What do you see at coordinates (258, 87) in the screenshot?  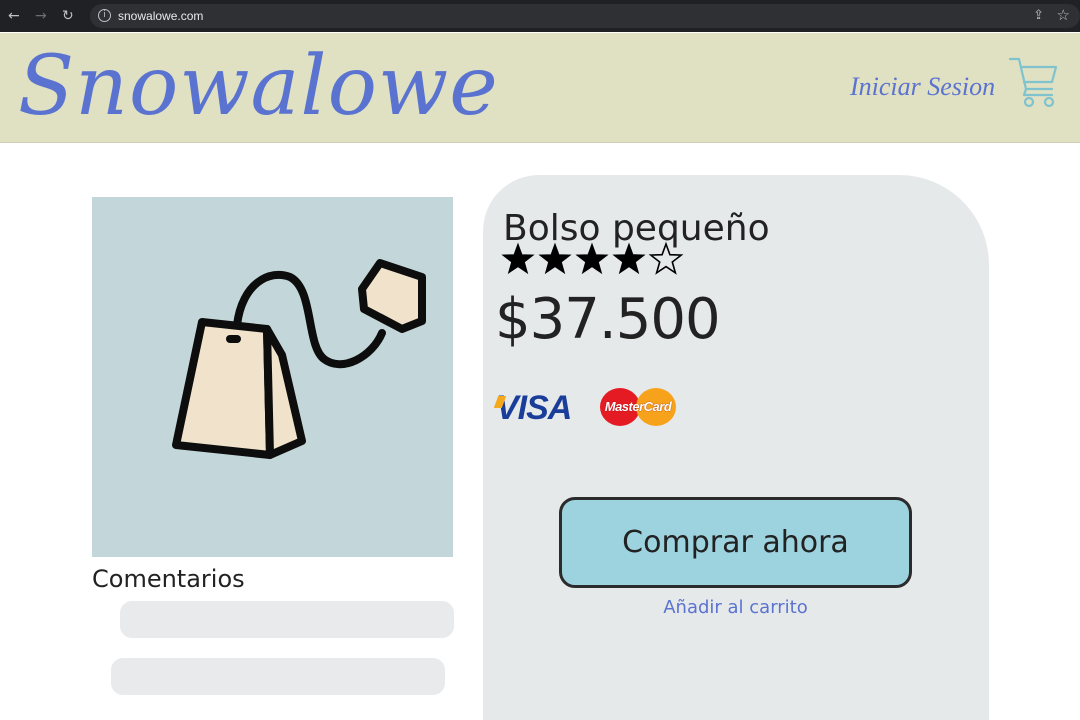 I see `site-logo: Snowalowe` at bounding box center [258, 87].